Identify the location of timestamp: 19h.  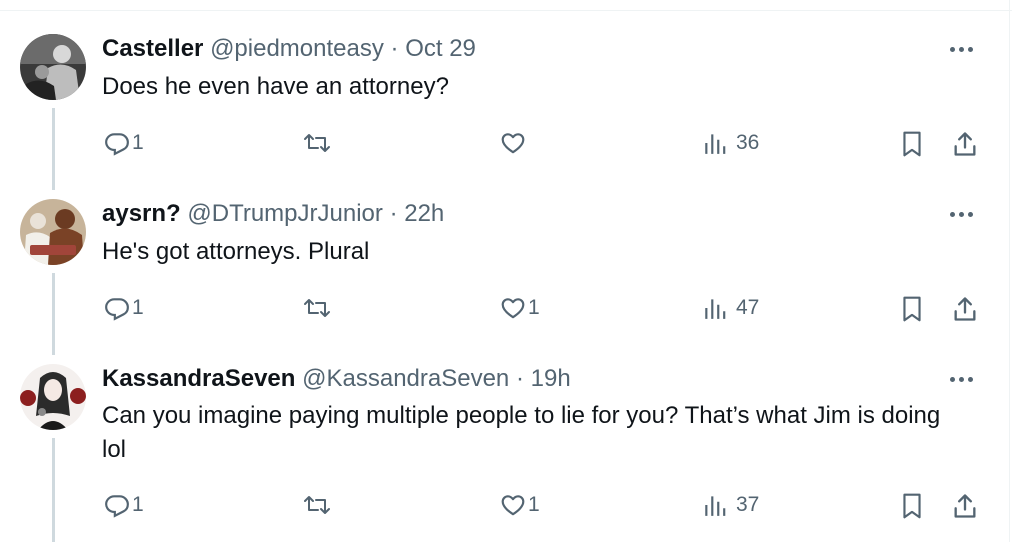
(551, 378).